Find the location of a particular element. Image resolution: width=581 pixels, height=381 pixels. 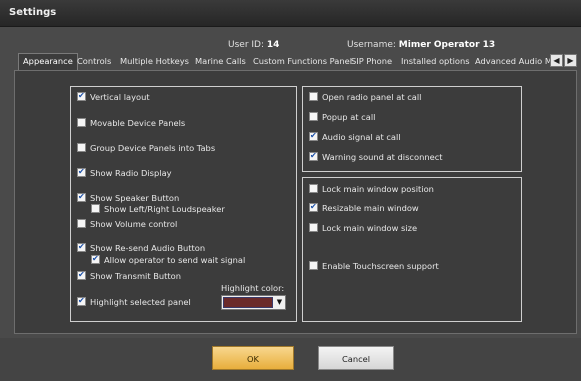

checkbox-show-left-right-loudspeaker: Show Left/Right Loudspeaker is located at coordinates (158, 209).